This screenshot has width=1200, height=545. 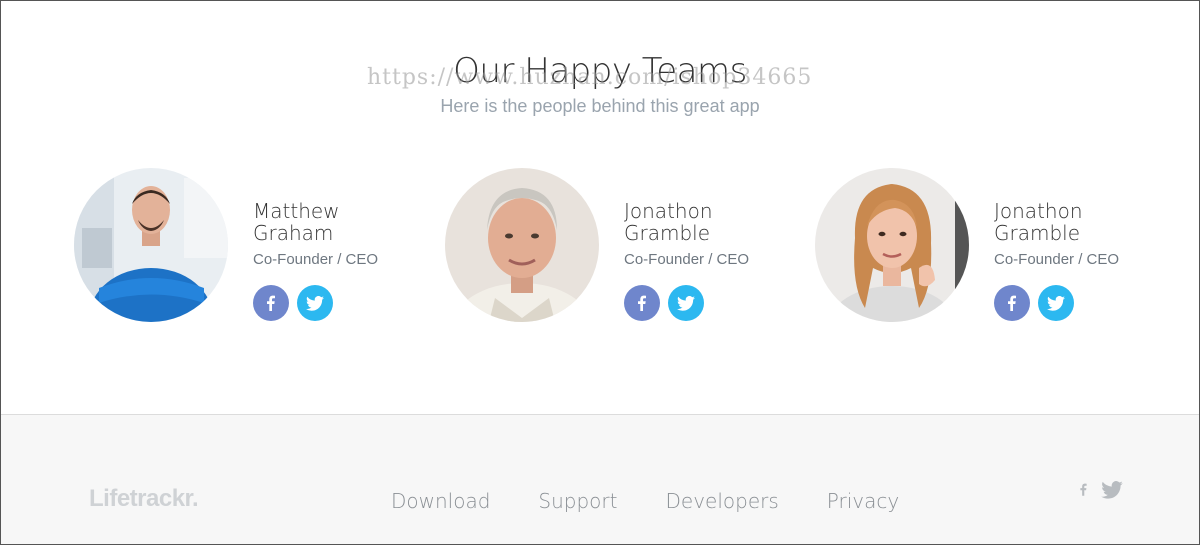 What do you see at coordinates (440, 501) in the screenshot?
I see `footer-link-download: Download` at bounding box center [440, 501].